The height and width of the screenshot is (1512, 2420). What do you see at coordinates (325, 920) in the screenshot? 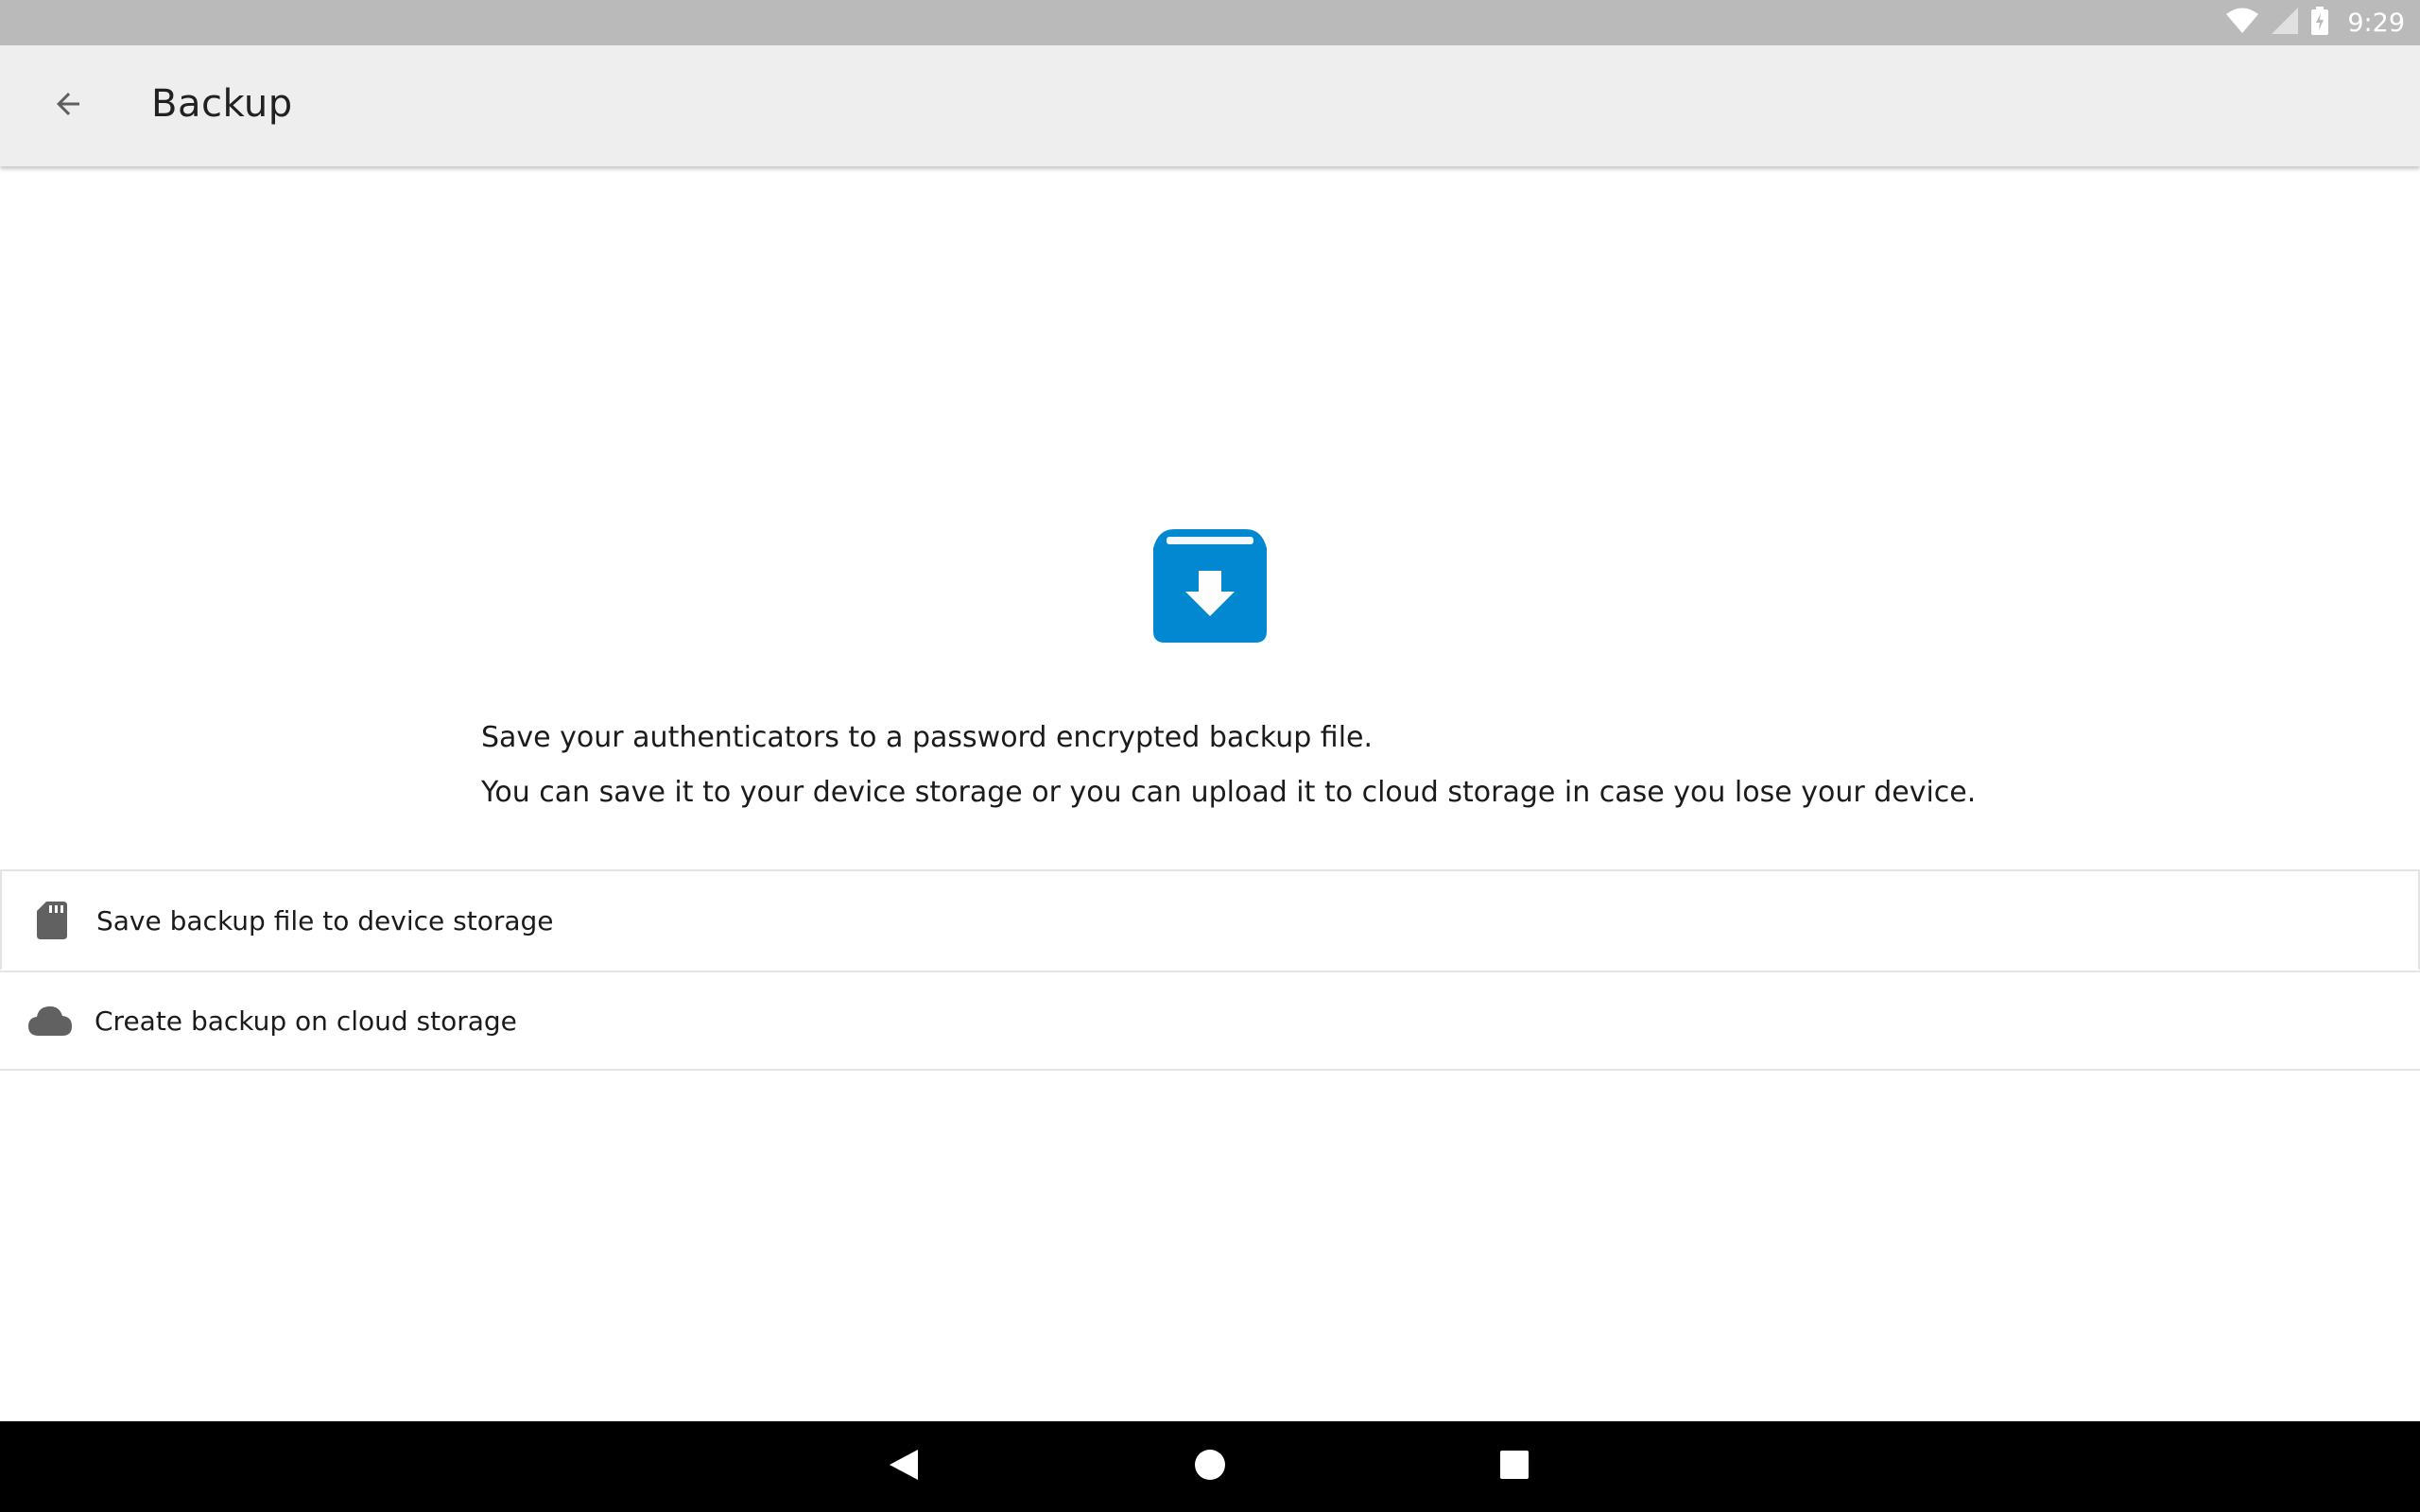
I see `save-to-device-label: Save backup file to device storage` at bounding box center [325, 920].